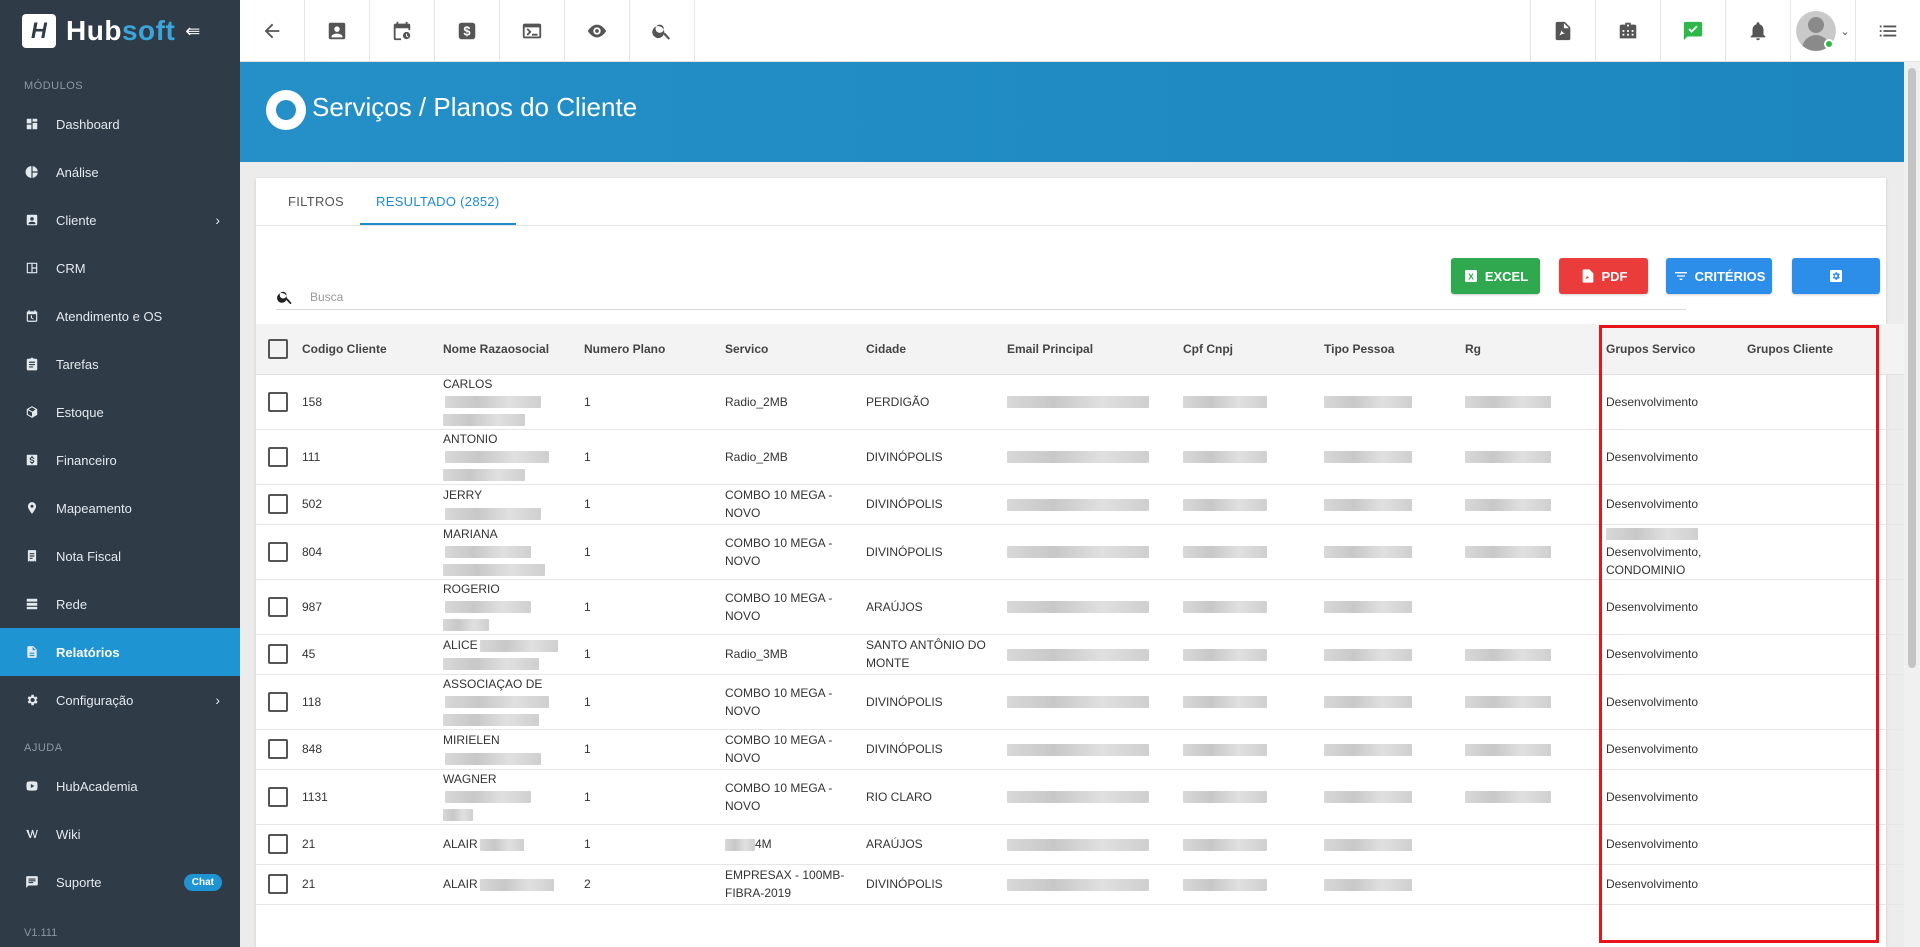 Image resolution: width=1920 pixels, height=947 pixels. I want to click on sidebar-item-estoque: Estoque, so click(120, 412).